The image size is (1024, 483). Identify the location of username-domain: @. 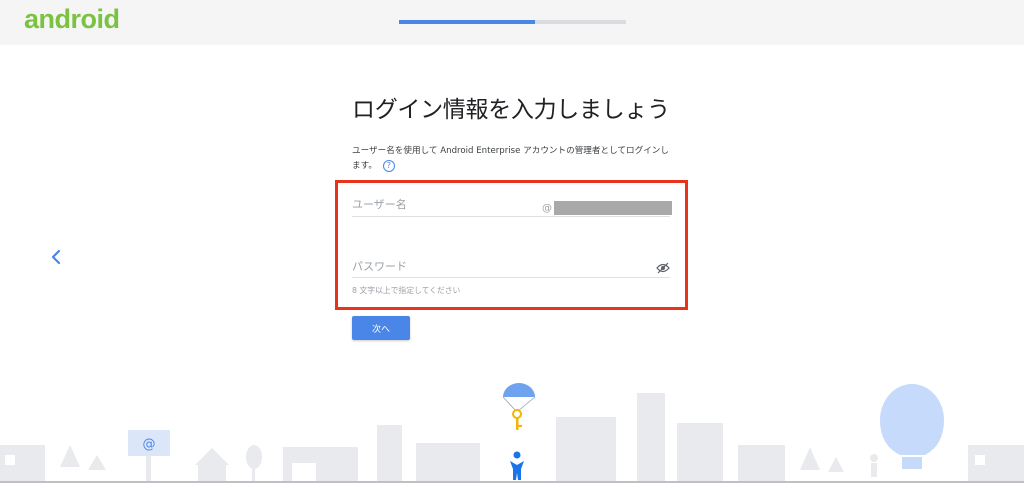
(607, 208).